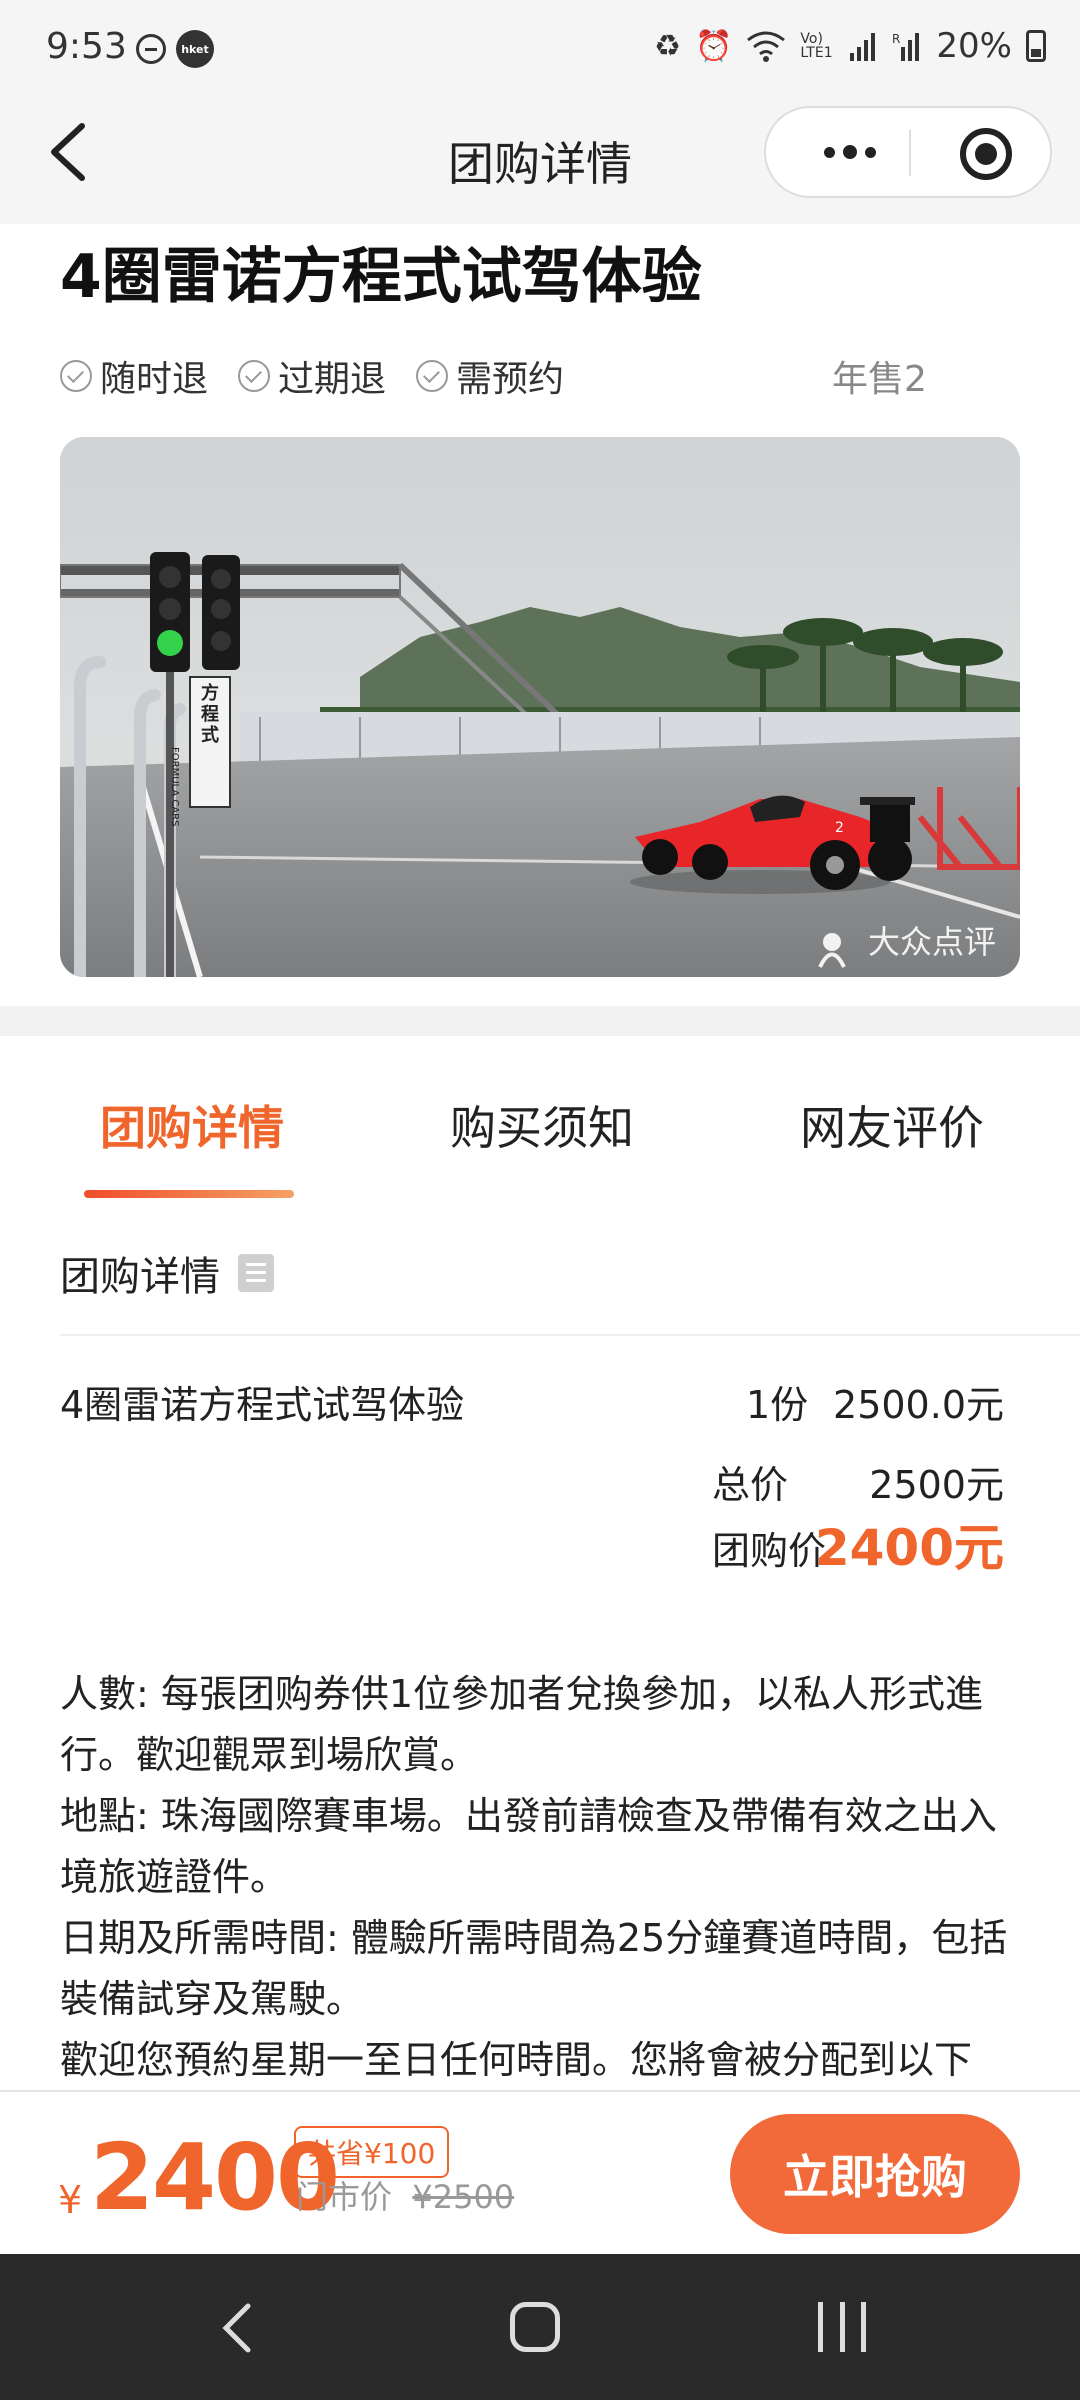  I want to click on section-gap, so click(540, 1021).